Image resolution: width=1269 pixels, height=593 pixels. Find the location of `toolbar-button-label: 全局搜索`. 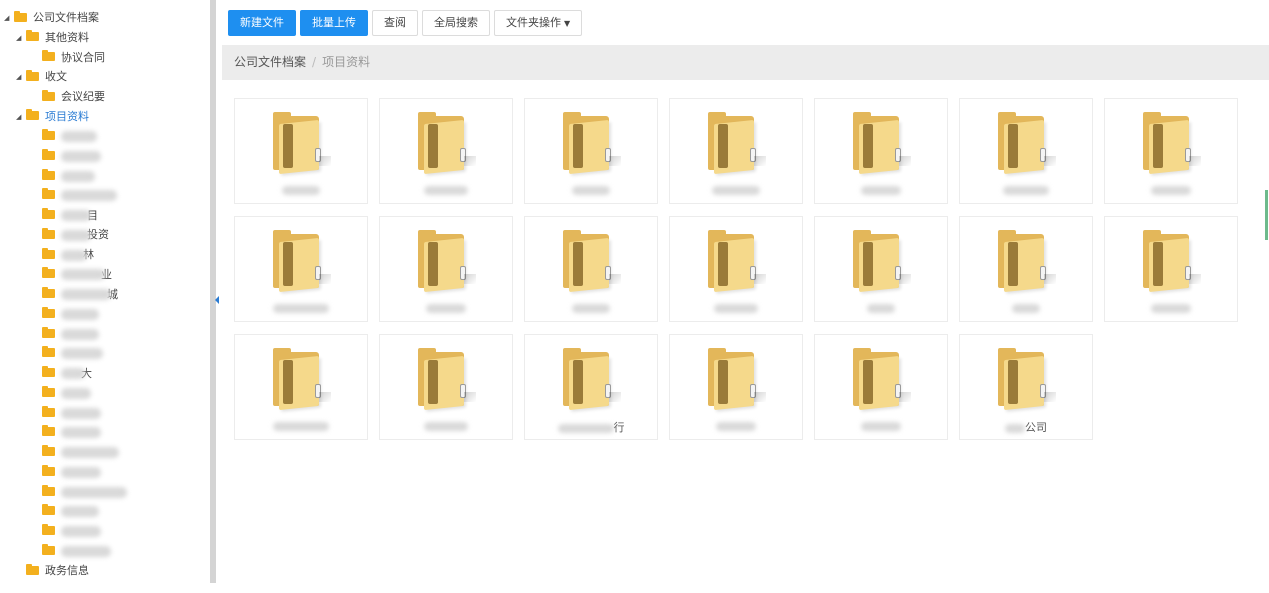

toolbar-button-label: 全局搜索 is located at coordinates (456, 22).